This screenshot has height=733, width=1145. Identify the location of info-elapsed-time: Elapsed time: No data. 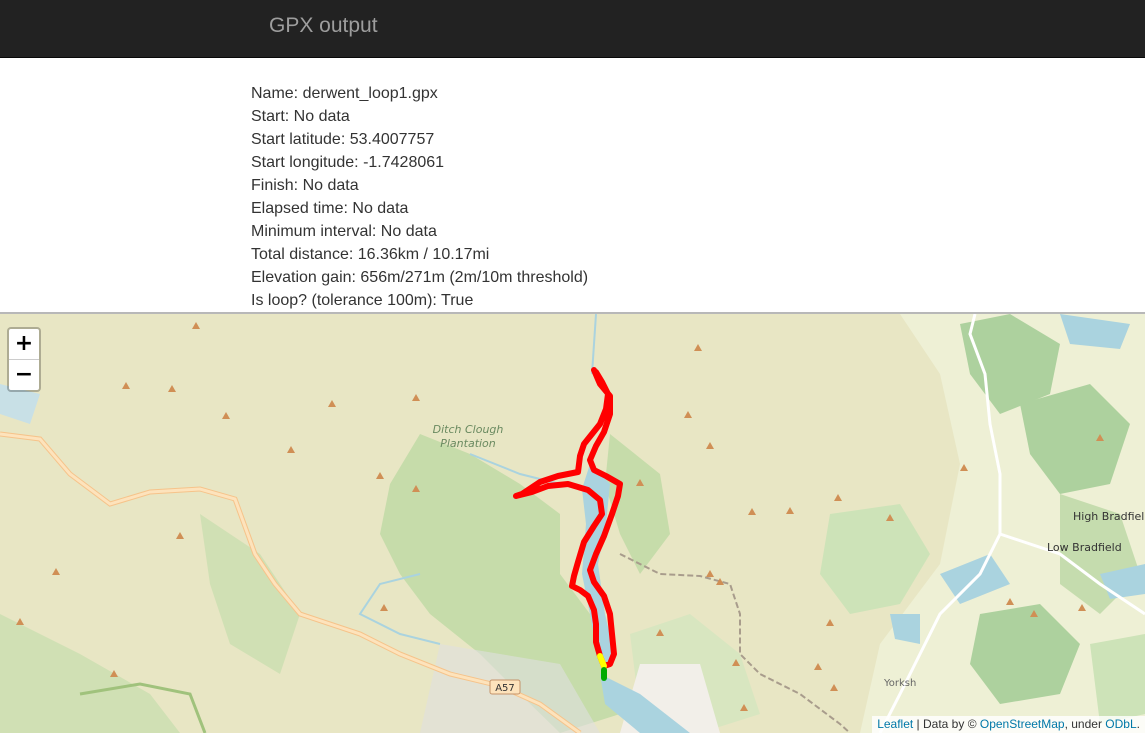
(330, 208).